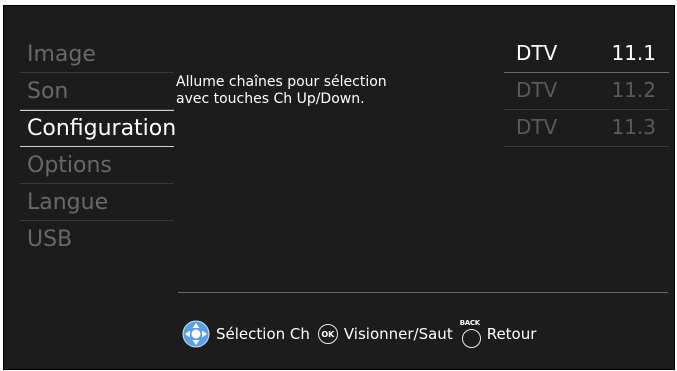 The image size is (677, 371). What do you see at coordinates (196, 334) in the screenshot?
I see `dpad-icon` at bounding box center [196, 334].